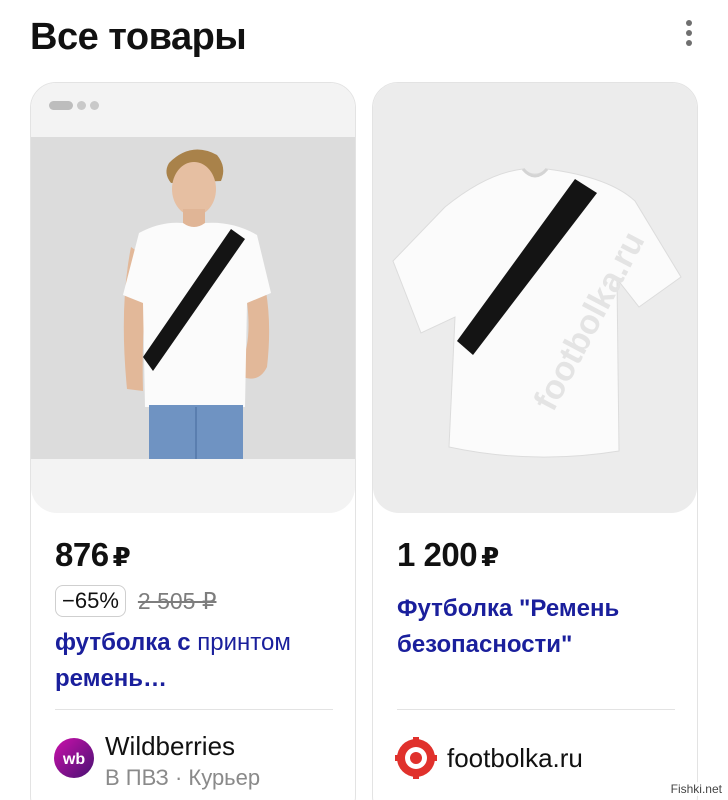 The image size is (728, 800). What do you see at coordinates (82, 554) in the screenshot?
I see `price-value: 876` at bounding box center [82, 554].